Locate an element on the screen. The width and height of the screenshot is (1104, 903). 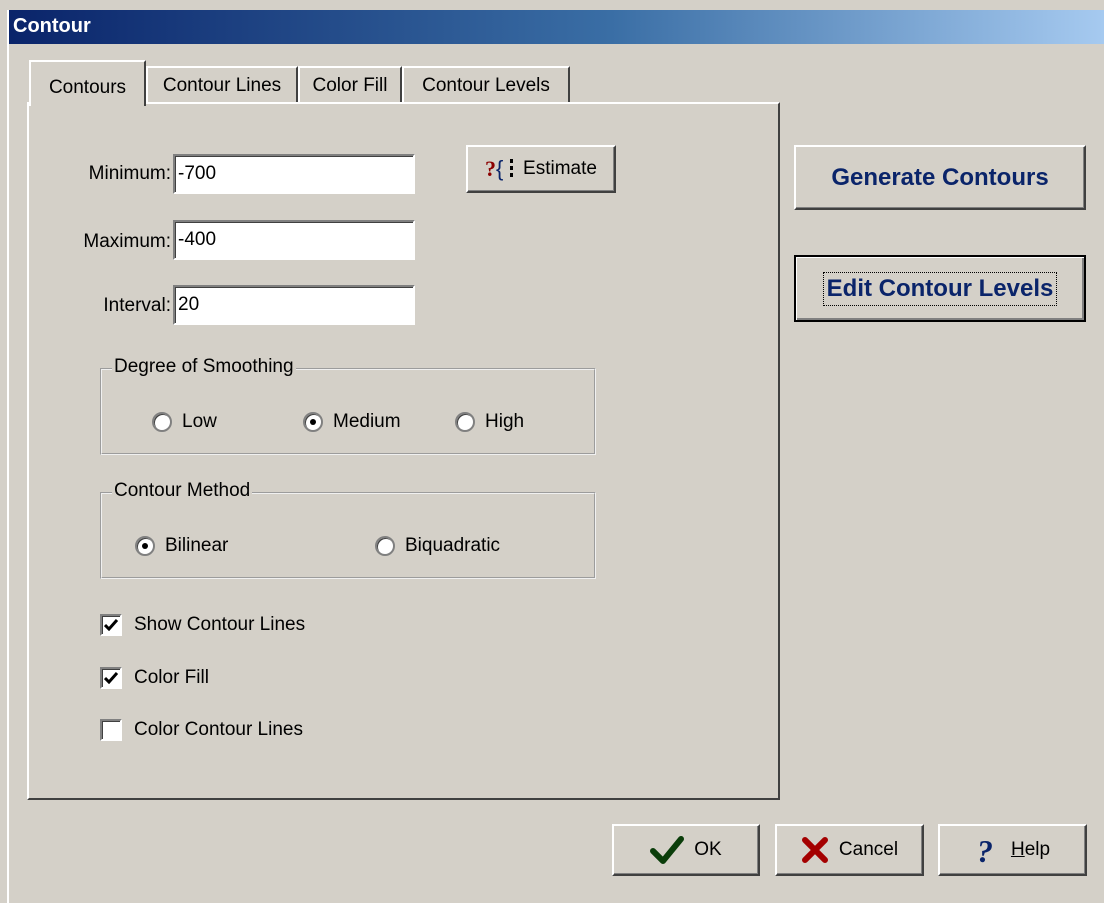
ok-label: OK is located at coordinates (708, 849).